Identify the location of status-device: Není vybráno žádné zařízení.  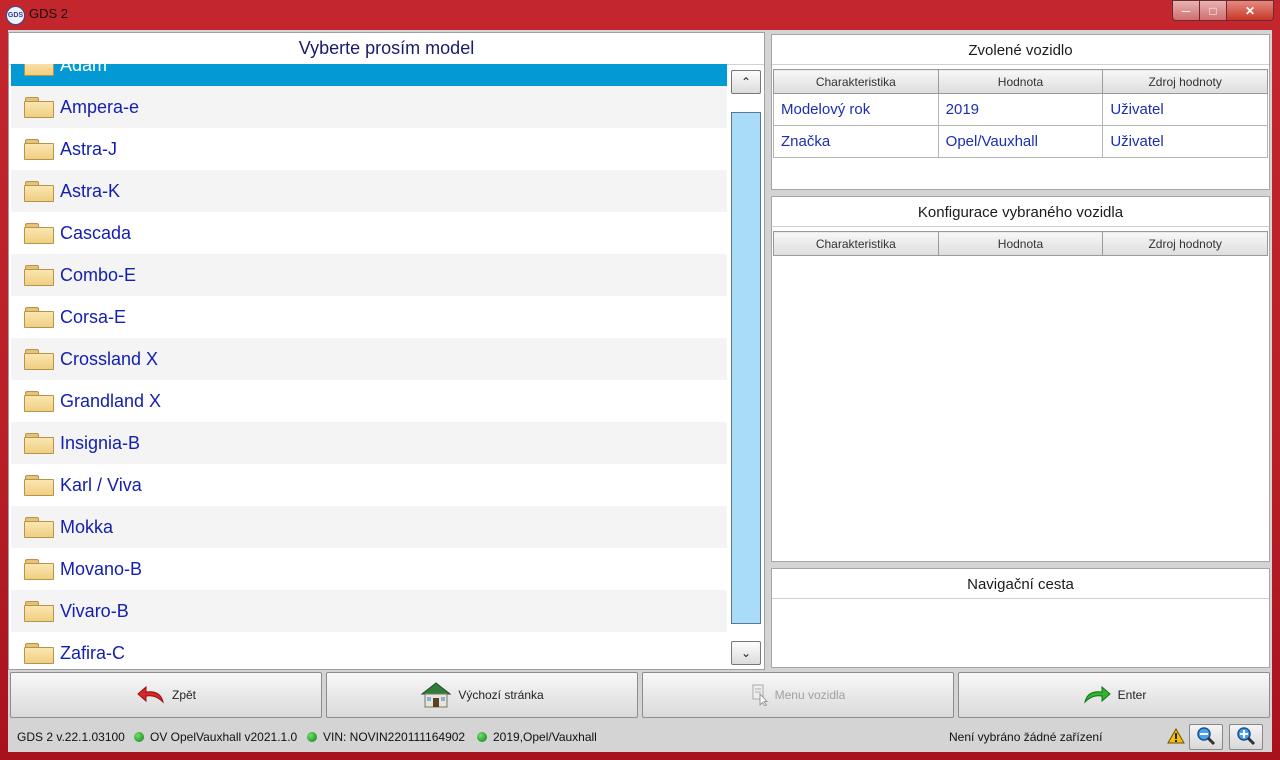
(1025, 737).